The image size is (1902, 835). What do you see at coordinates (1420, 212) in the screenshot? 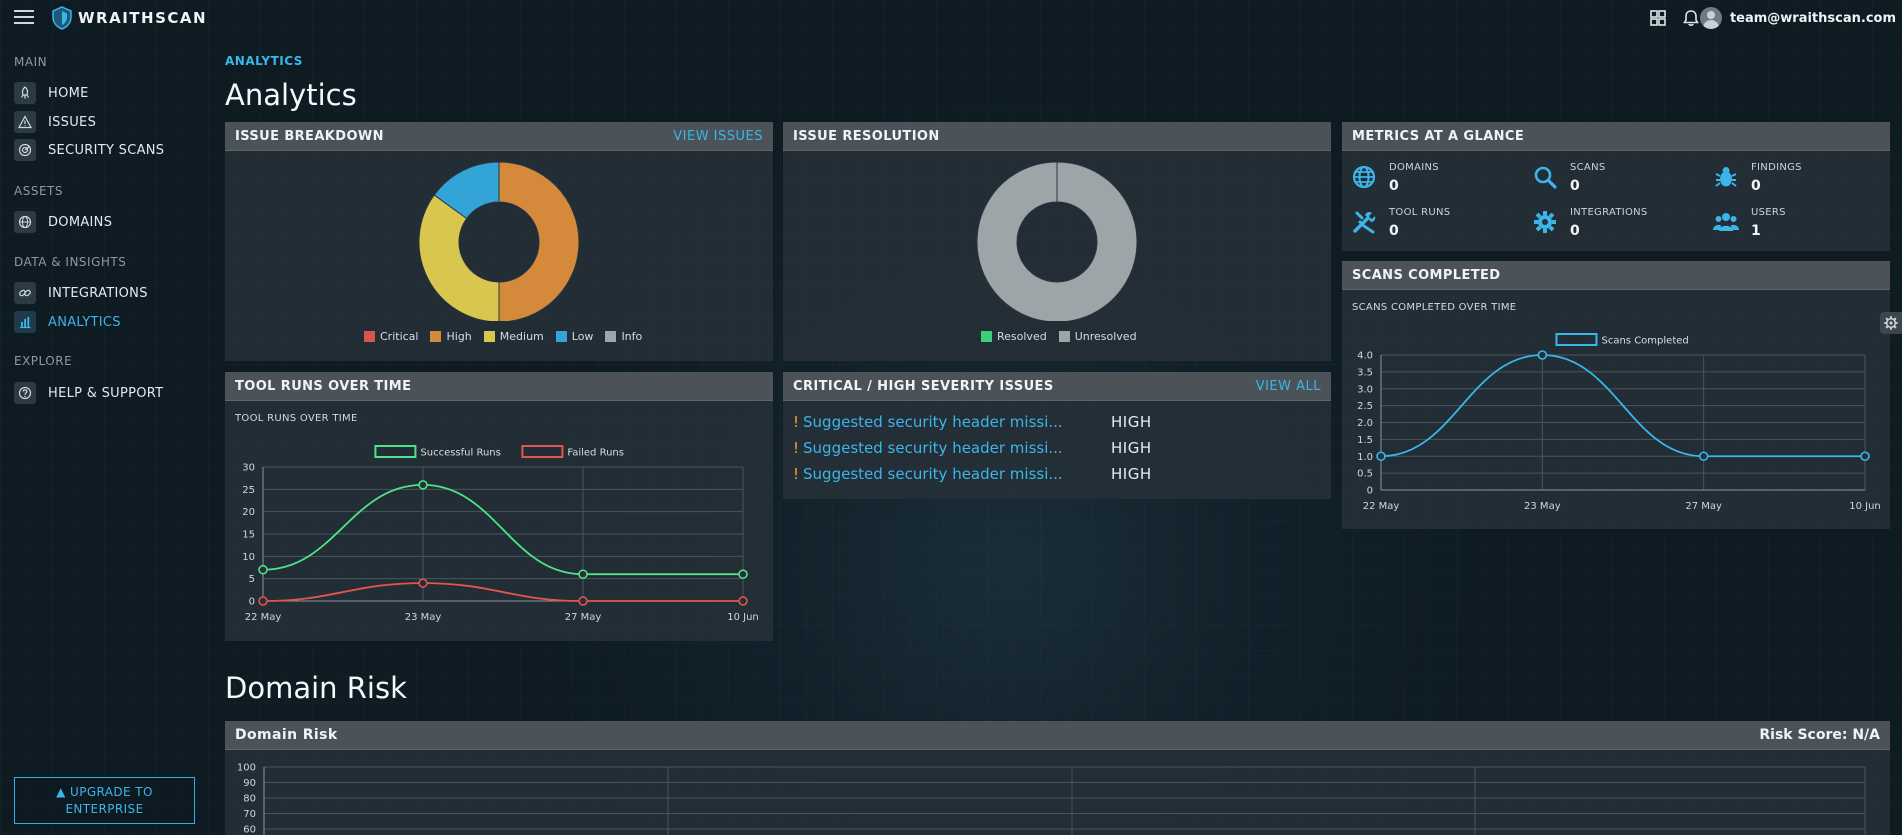
I see `metric-label: TOOL RUNS` at bounding box center [1420, 212].